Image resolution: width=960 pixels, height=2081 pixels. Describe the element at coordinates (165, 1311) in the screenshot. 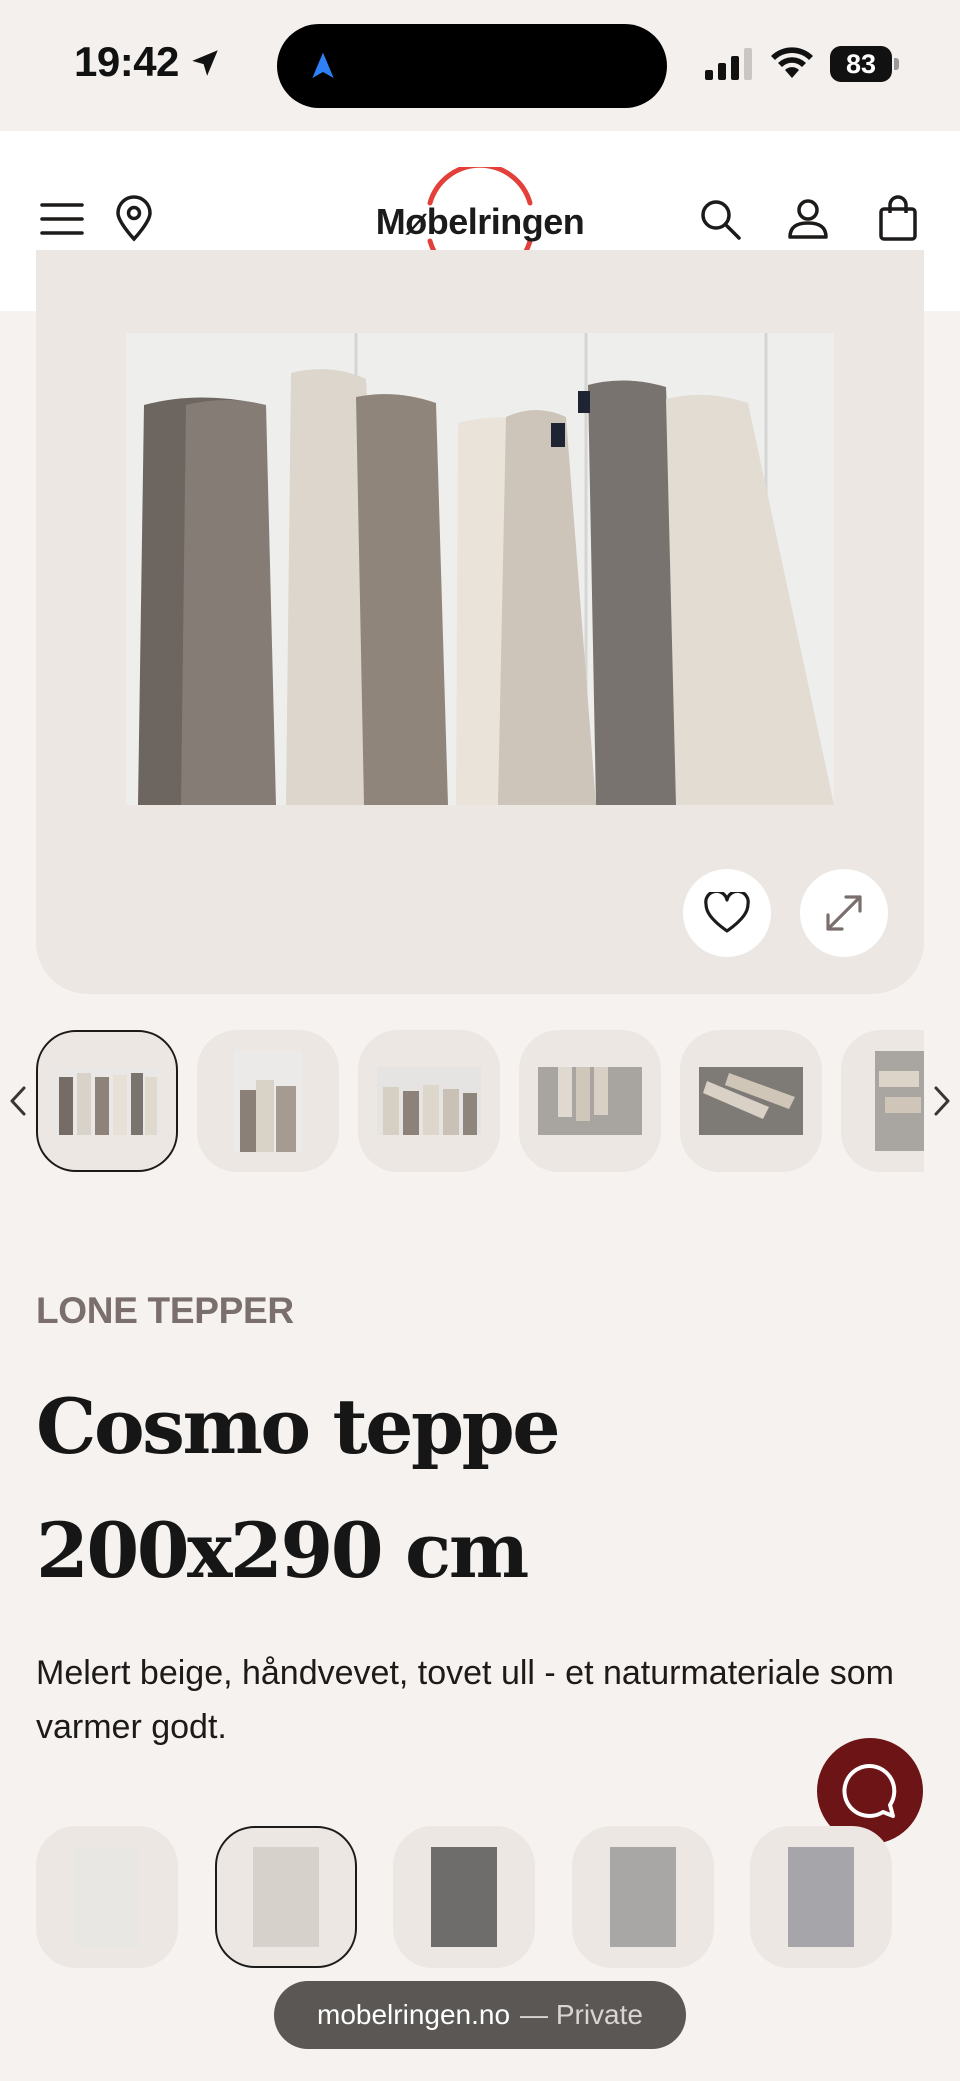

I see `product-brand: LONE TEPPER` at that location.